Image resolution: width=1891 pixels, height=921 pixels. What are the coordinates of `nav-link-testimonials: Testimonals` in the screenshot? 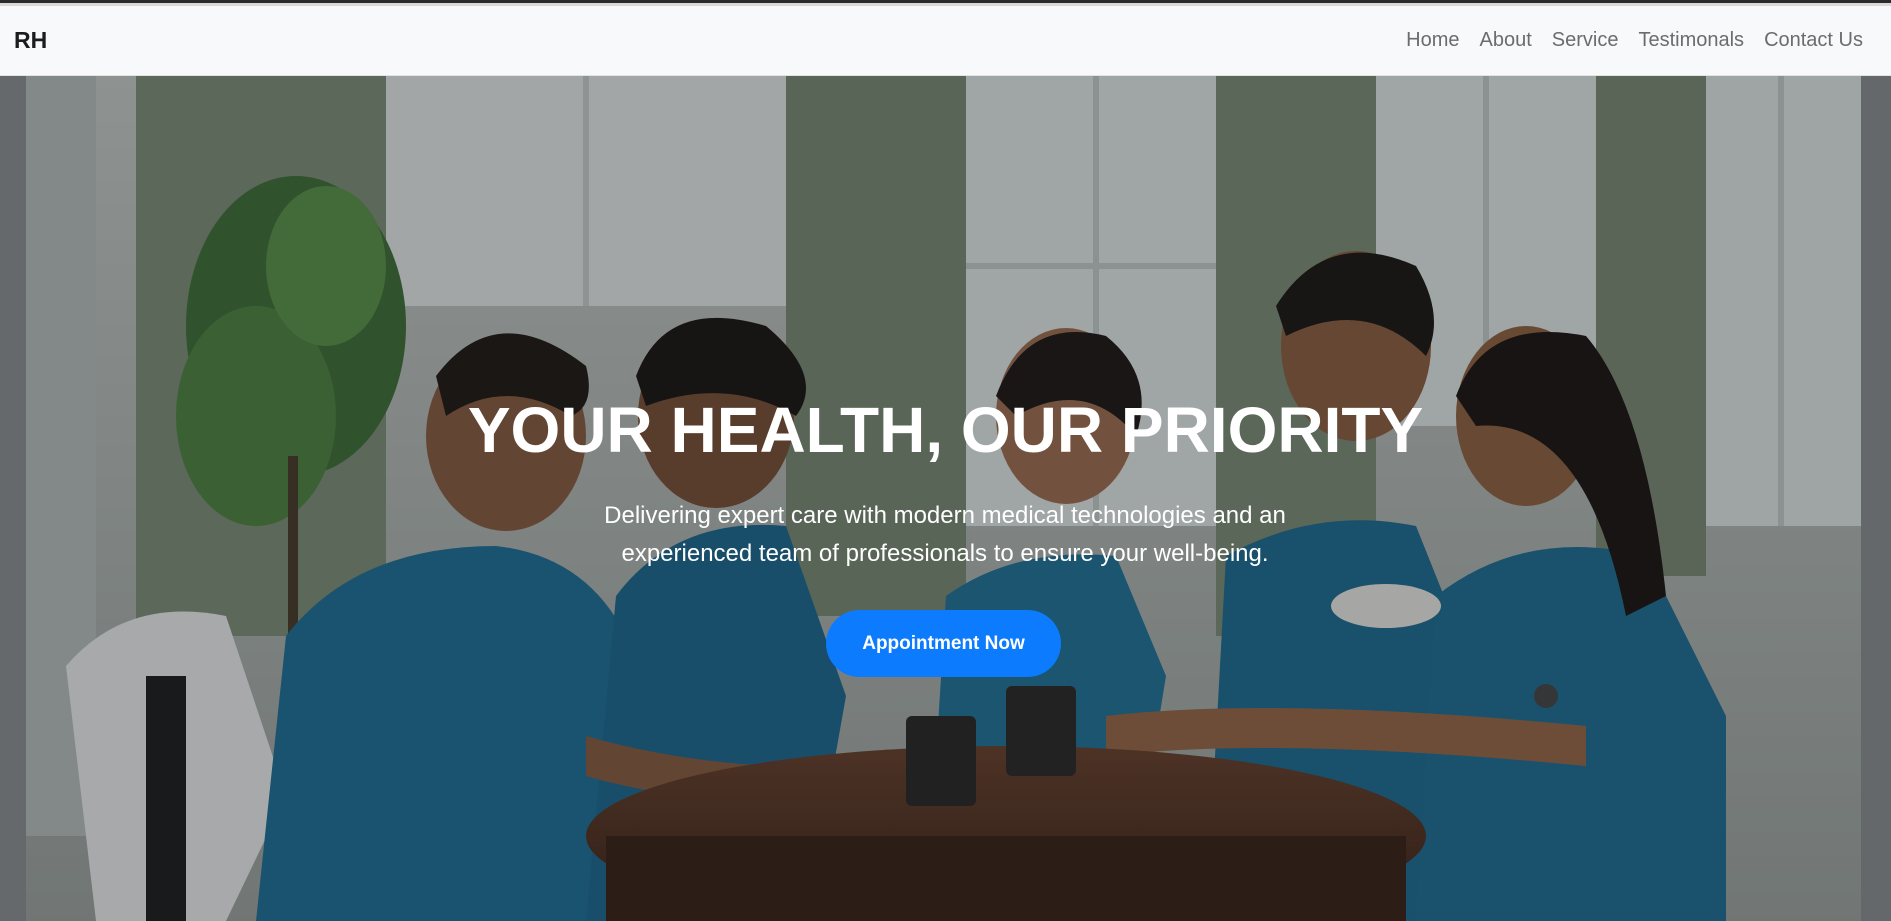 It's located at (1691, 40).